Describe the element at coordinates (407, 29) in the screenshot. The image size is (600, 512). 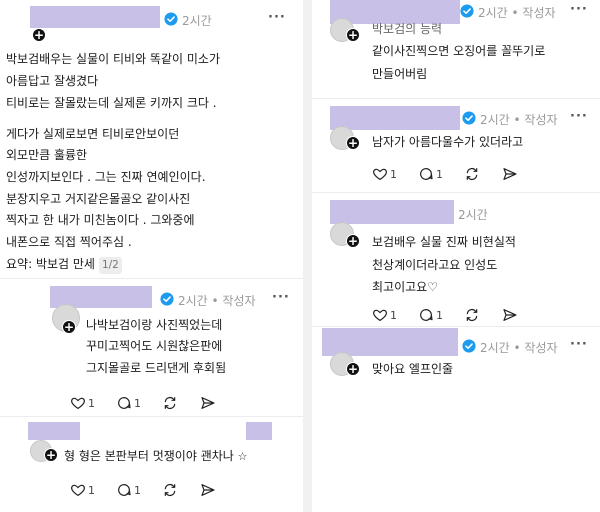
I see `reply-line: 박보검의 능력` at that location.